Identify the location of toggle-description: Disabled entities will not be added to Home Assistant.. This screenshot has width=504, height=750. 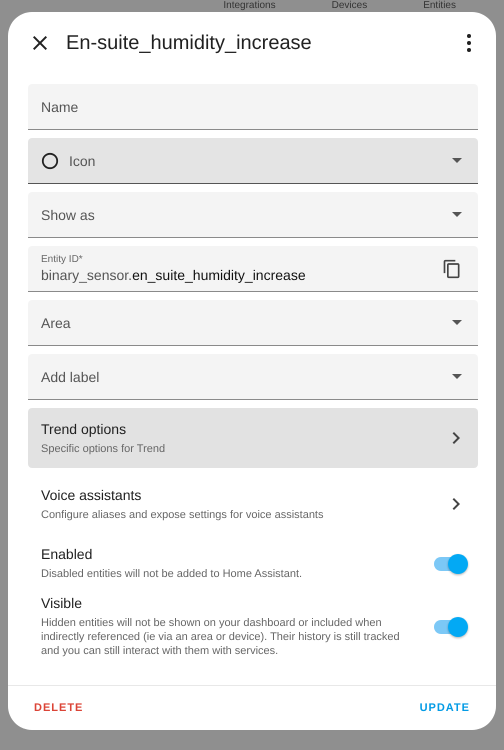
(172, 574).